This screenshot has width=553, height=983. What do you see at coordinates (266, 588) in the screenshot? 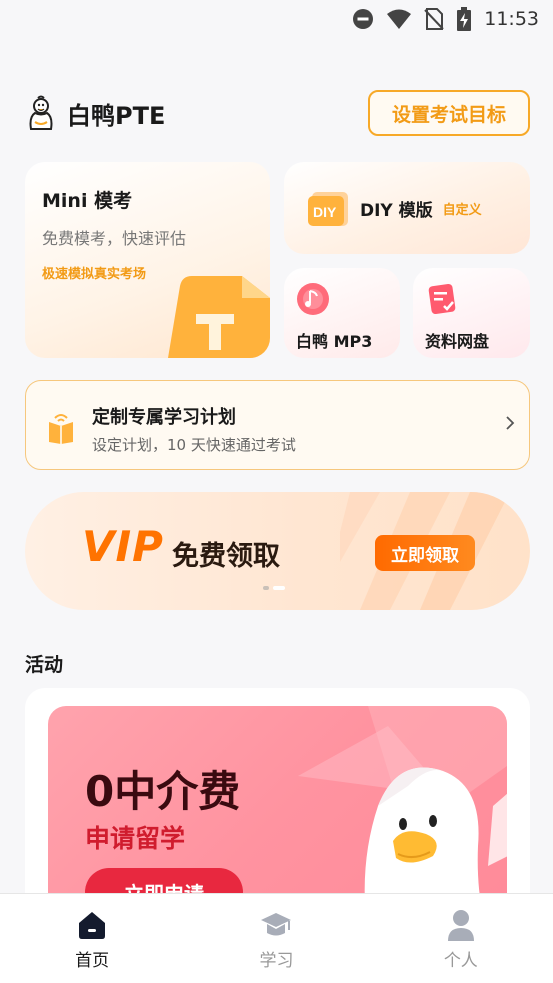
I see `carousel-dot` at bounding box center [266, 588].